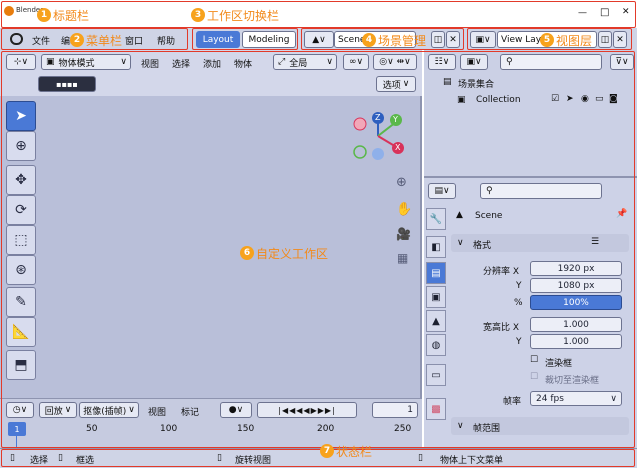  I want to click on render-region-checkbox: ☐, so click(534, 360).